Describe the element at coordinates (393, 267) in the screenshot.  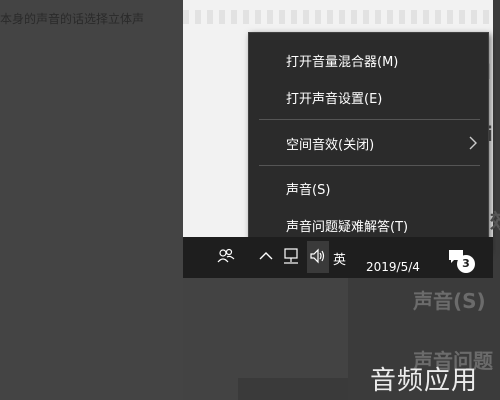
I see `clock-date: 2019/5/4` at that location.